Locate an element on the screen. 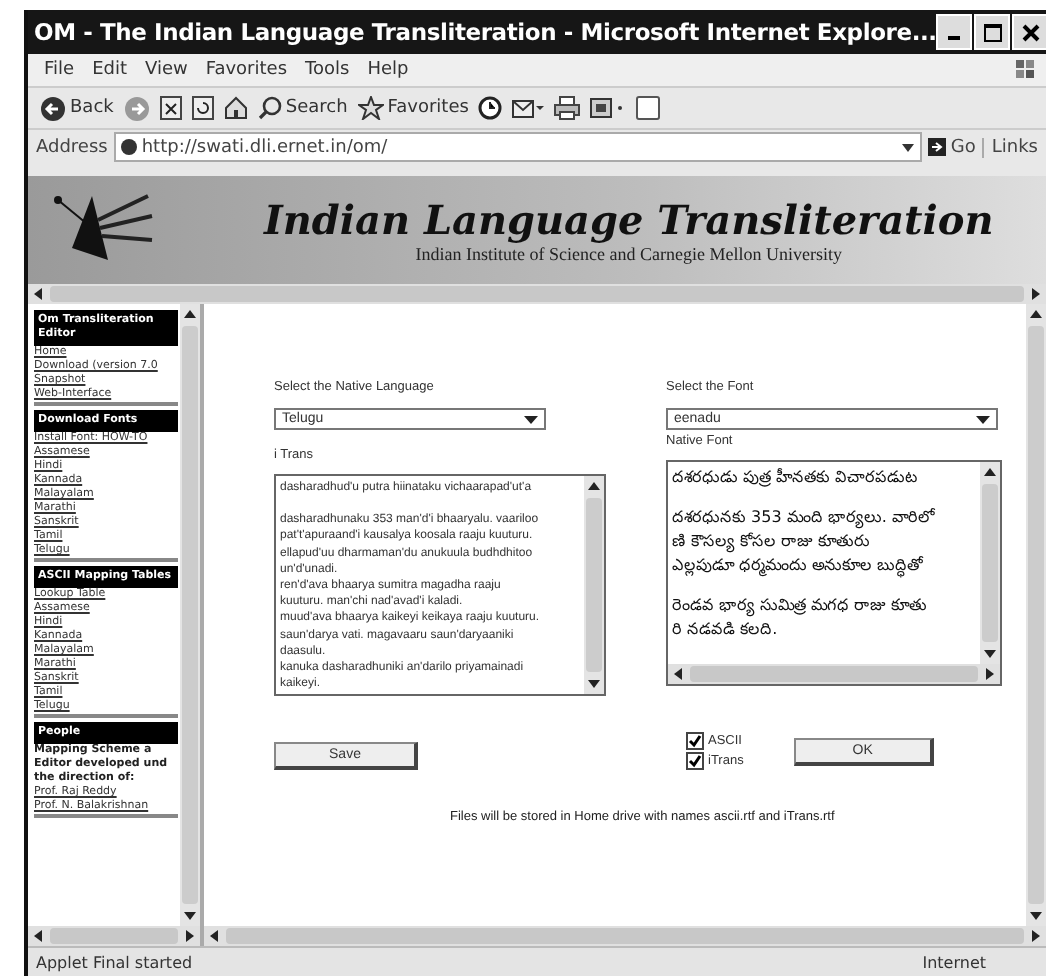 The width and height of the screenshot is (1046, 976). go-button: Go is located at coordinates (952, 147).